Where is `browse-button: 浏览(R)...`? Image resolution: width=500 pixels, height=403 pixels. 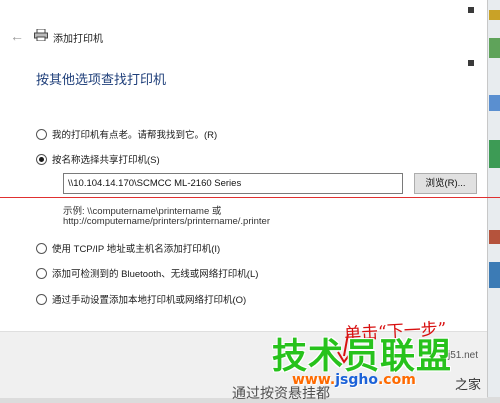 browse-button: 浏览(R)... is located at coordinates (445, 183).